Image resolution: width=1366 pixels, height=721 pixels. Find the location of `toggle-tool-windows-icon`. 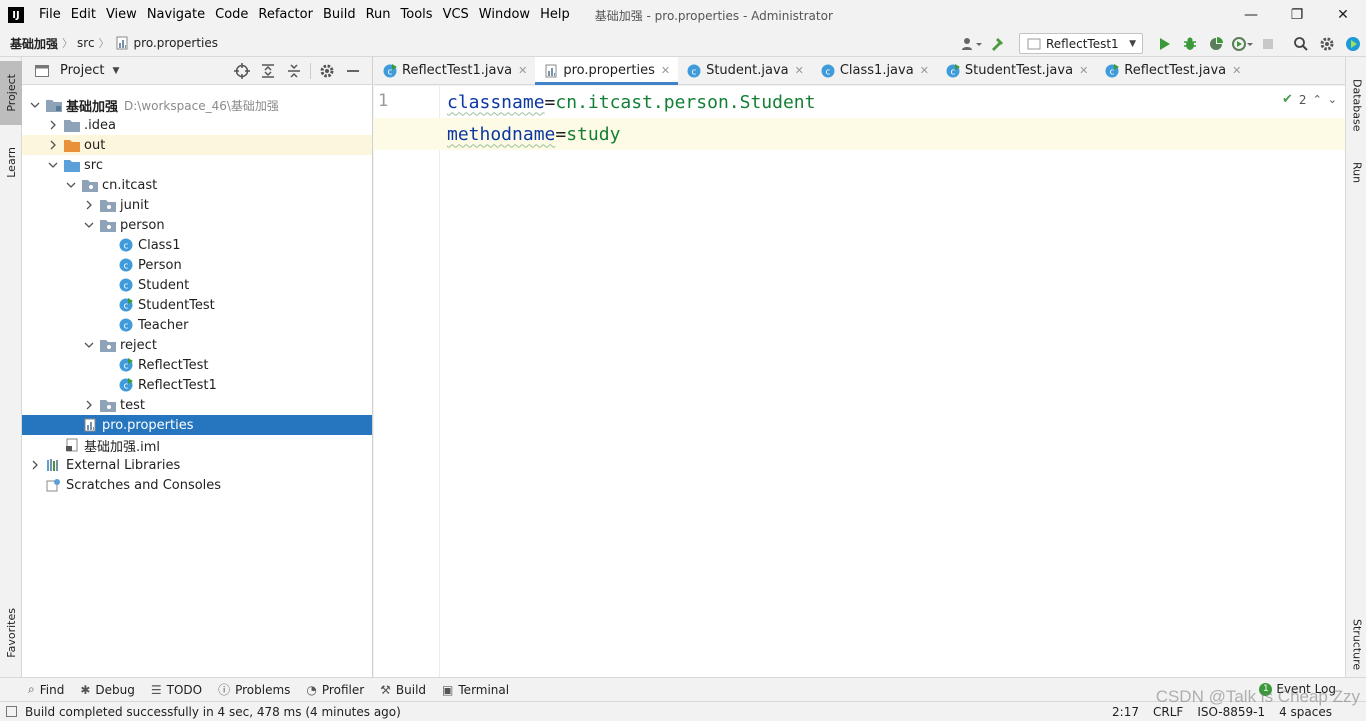

toggle-tool-windows-icon is located at coordinates (11, 711).